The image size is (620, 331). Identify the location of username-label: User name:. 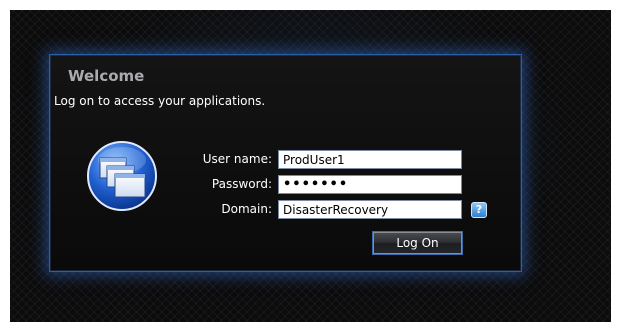
(237, 159).